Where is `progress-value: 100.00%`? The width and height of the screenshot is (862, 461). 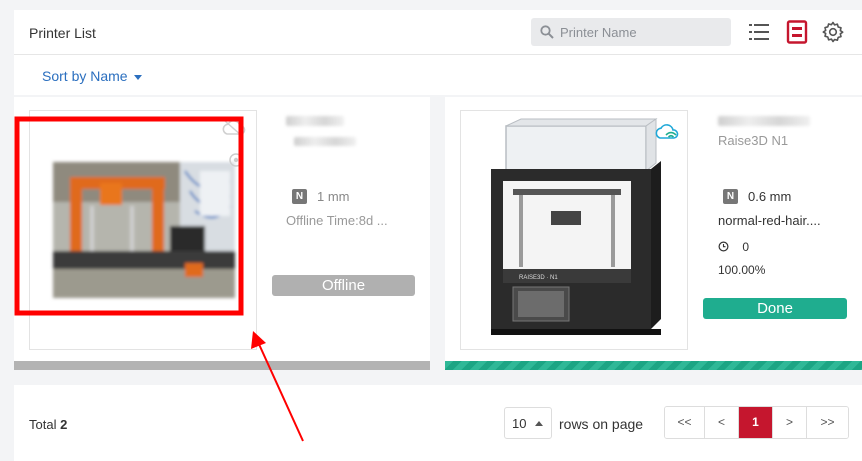
progress-value: 100.00% is located at coordinates (742, 270).